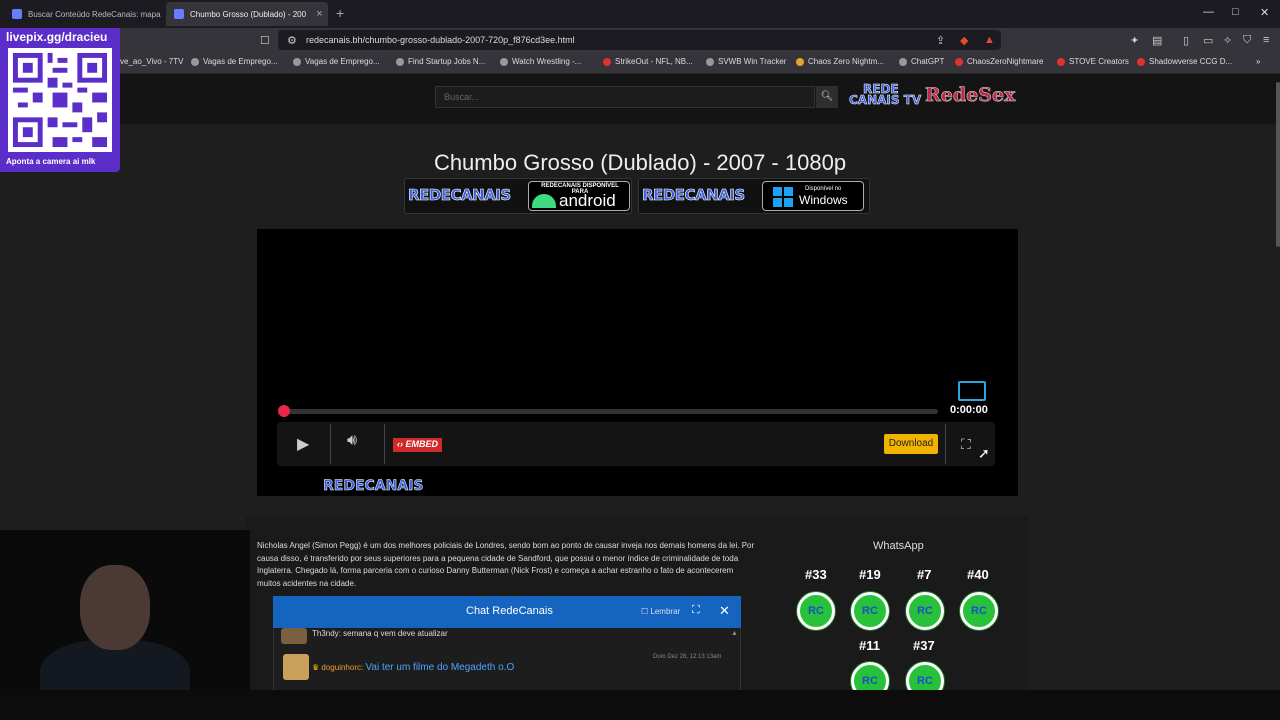  I want to click on sidebar-icon: ▯, so click(1186, 40).